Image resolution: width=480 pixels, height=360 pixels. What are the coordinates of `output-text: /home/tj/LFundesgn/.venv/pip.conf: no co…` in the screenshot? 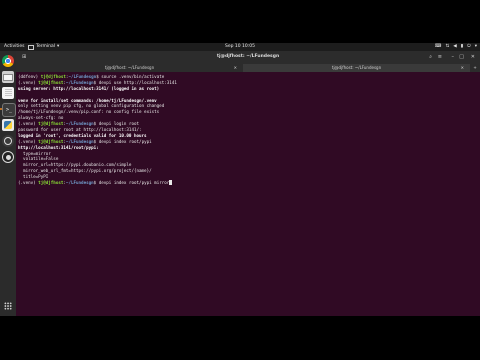 It's located at (89, 112).